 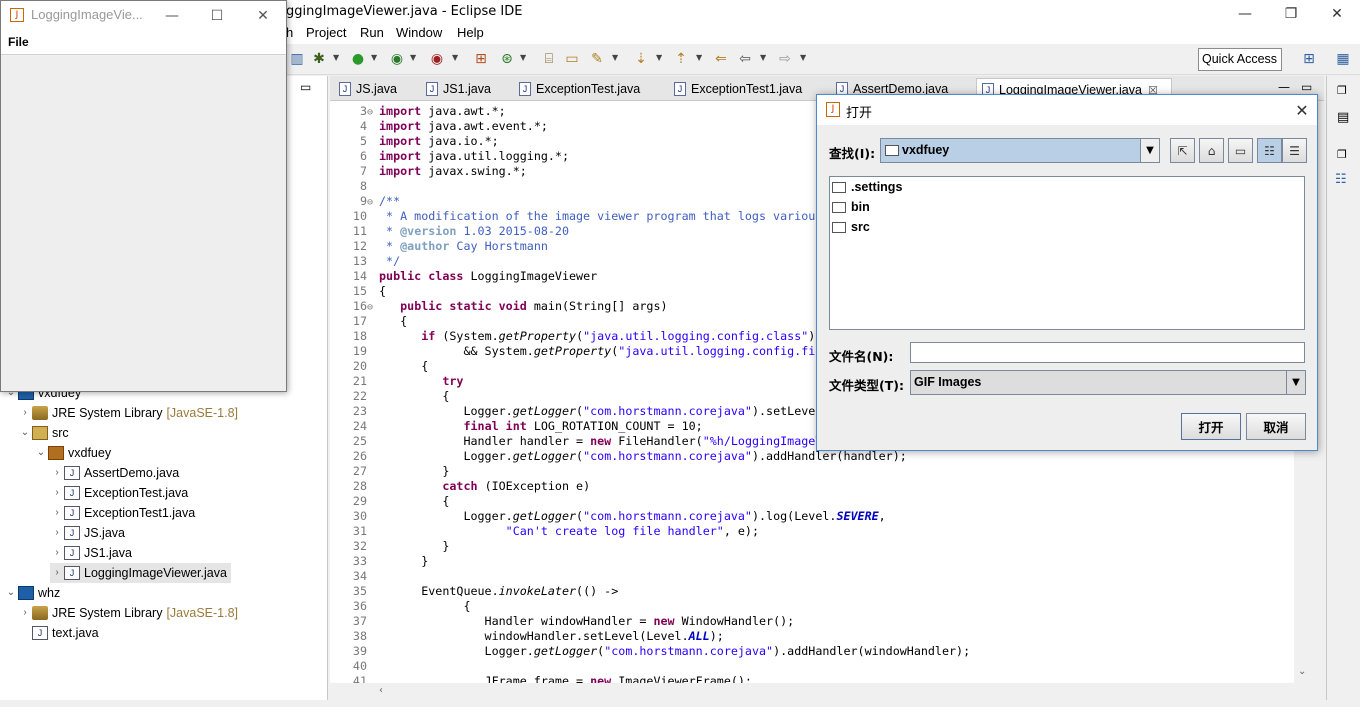 What do you see at coordinates (377, 89) in the screenshot?
I see `tab-js: J JS.java` at bounding box center [377, 89].